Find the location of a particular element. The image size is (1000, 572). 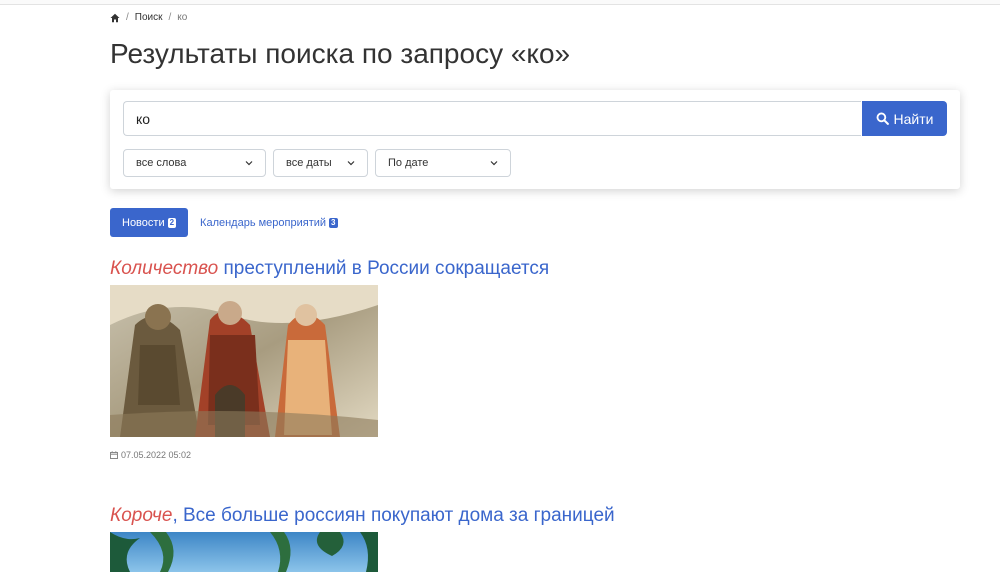

page-title: Результаты поиска по запросу «ко» is located at coordinates (340, 53).